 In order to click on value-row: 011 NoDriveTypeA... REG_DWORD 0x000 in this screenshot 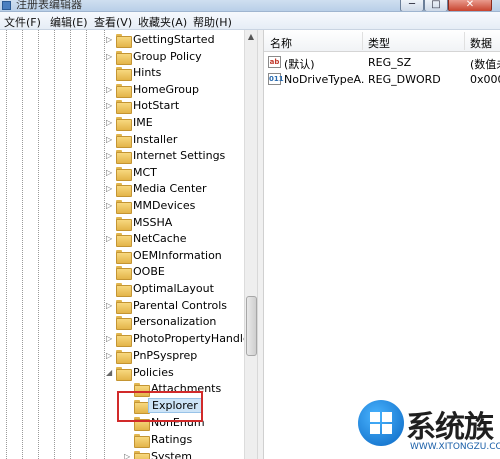, I will do `click(382, 79)`.